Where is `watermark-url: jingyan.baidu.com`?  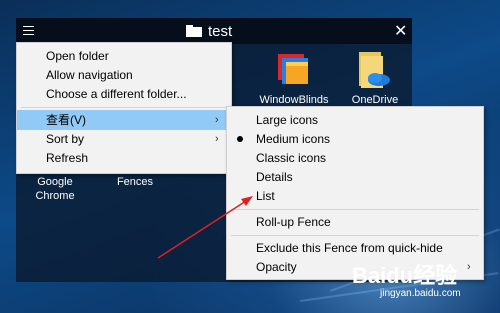 watermark-url: jingyan.baidu.com is located at coordinates (420, 293).